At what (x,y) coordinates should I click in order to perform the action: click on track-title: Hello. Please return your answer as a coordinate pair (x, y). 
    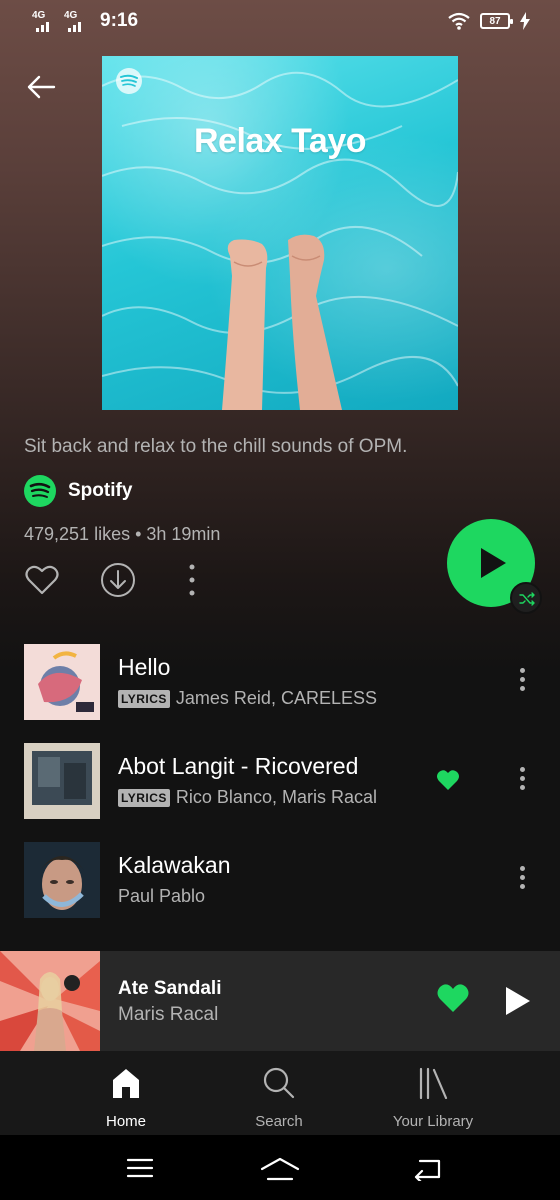
    Looking at the image, I should click on (144, 667).